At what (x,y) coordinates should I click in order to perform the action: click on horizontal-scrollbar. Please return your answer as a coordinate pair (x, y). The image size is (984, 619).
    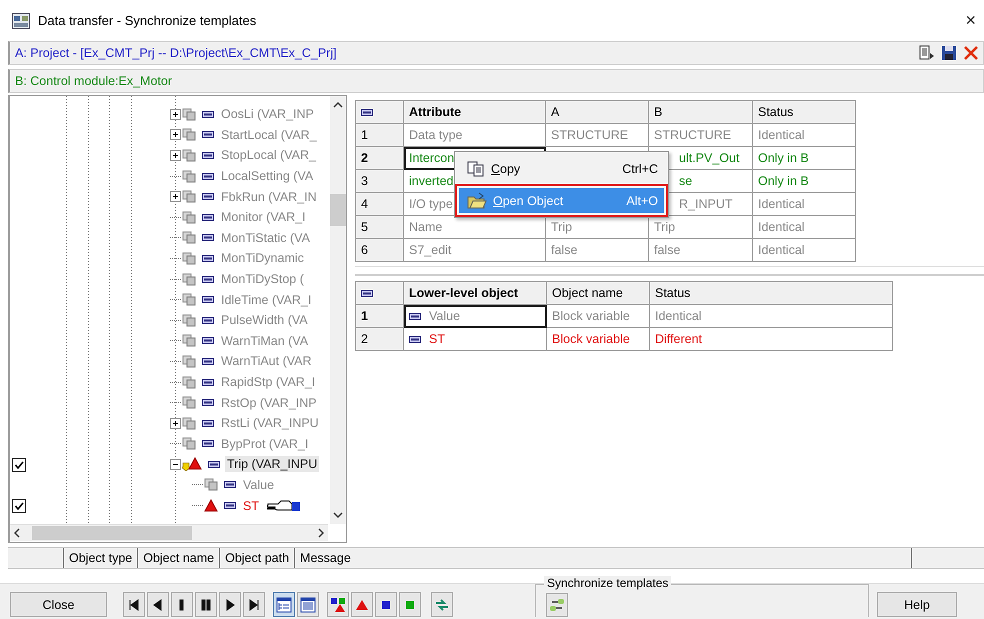
    Looking at the image, I should click on (169, 532).